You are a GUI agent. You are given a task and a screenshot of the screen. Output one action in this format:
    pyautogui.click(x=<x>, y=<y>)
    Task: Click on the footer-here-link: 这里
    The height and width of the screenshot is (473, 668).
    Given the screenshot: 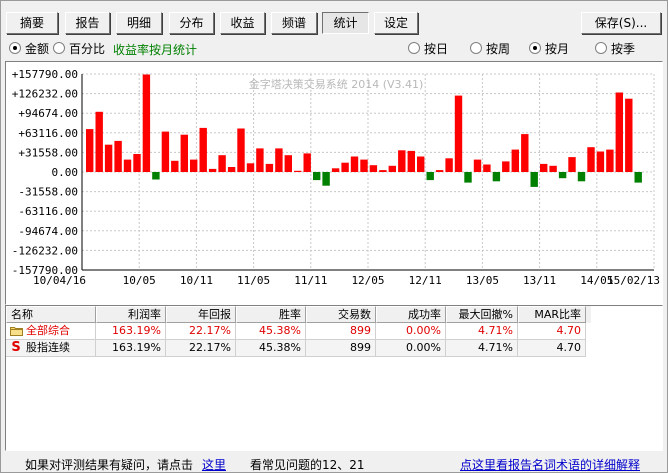 What is the action you would take?
    pyautogui.click(x=214, y=464)
    